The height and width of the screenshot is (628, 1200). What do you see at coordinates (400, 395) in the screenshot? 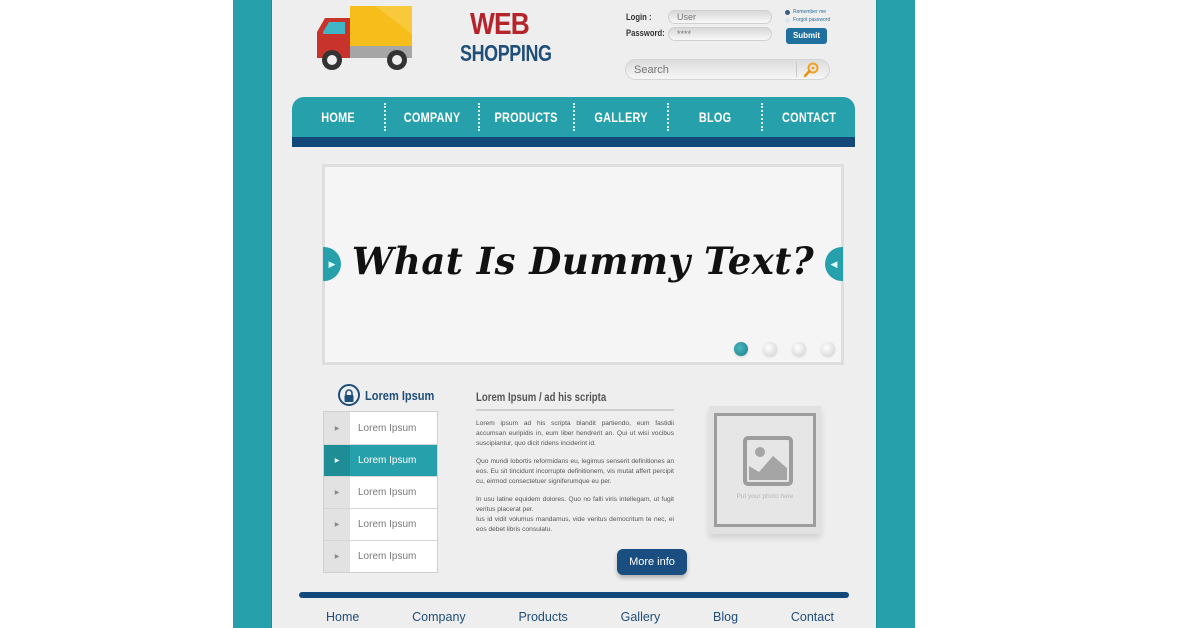
I see `sidebar-heading-label: Lorem Ipsum` at bounding box center [400, 395].